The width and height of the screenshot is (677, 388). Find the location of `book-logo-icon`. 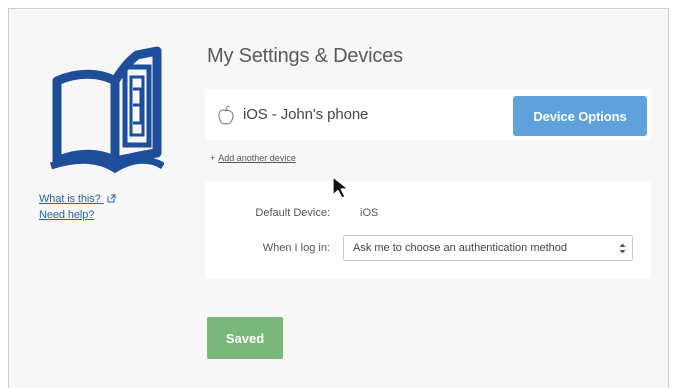

book-logo-icon is located at coordinates (106, 110).